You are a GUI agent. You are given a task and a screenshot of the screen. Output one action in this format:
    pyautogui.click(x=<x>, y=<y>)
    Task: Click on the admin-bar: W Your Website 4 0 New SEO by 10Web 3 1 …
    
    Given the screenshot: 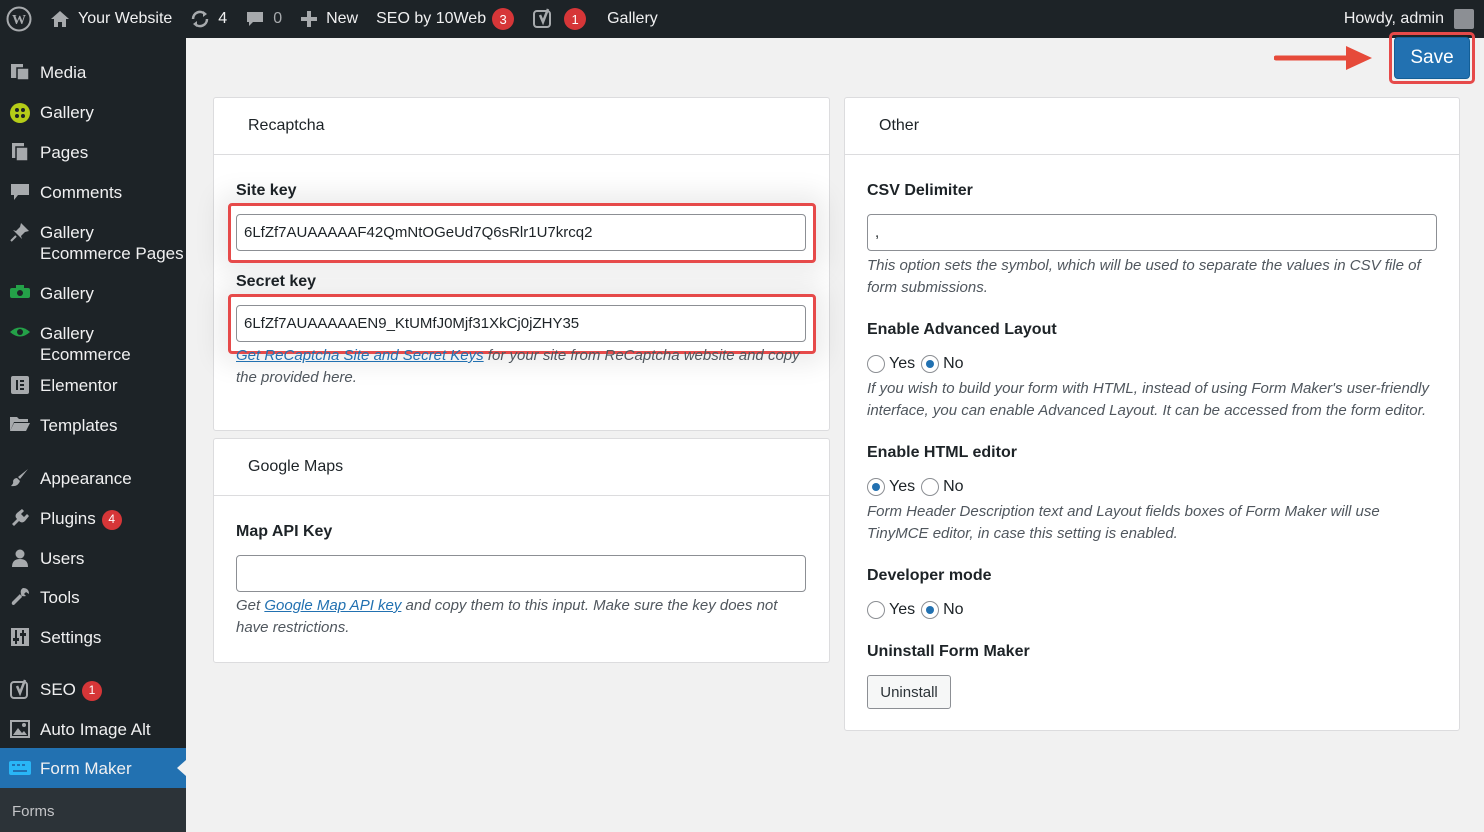 What is the action you would take?
    pyautogui.click(x=742, y=19)
    